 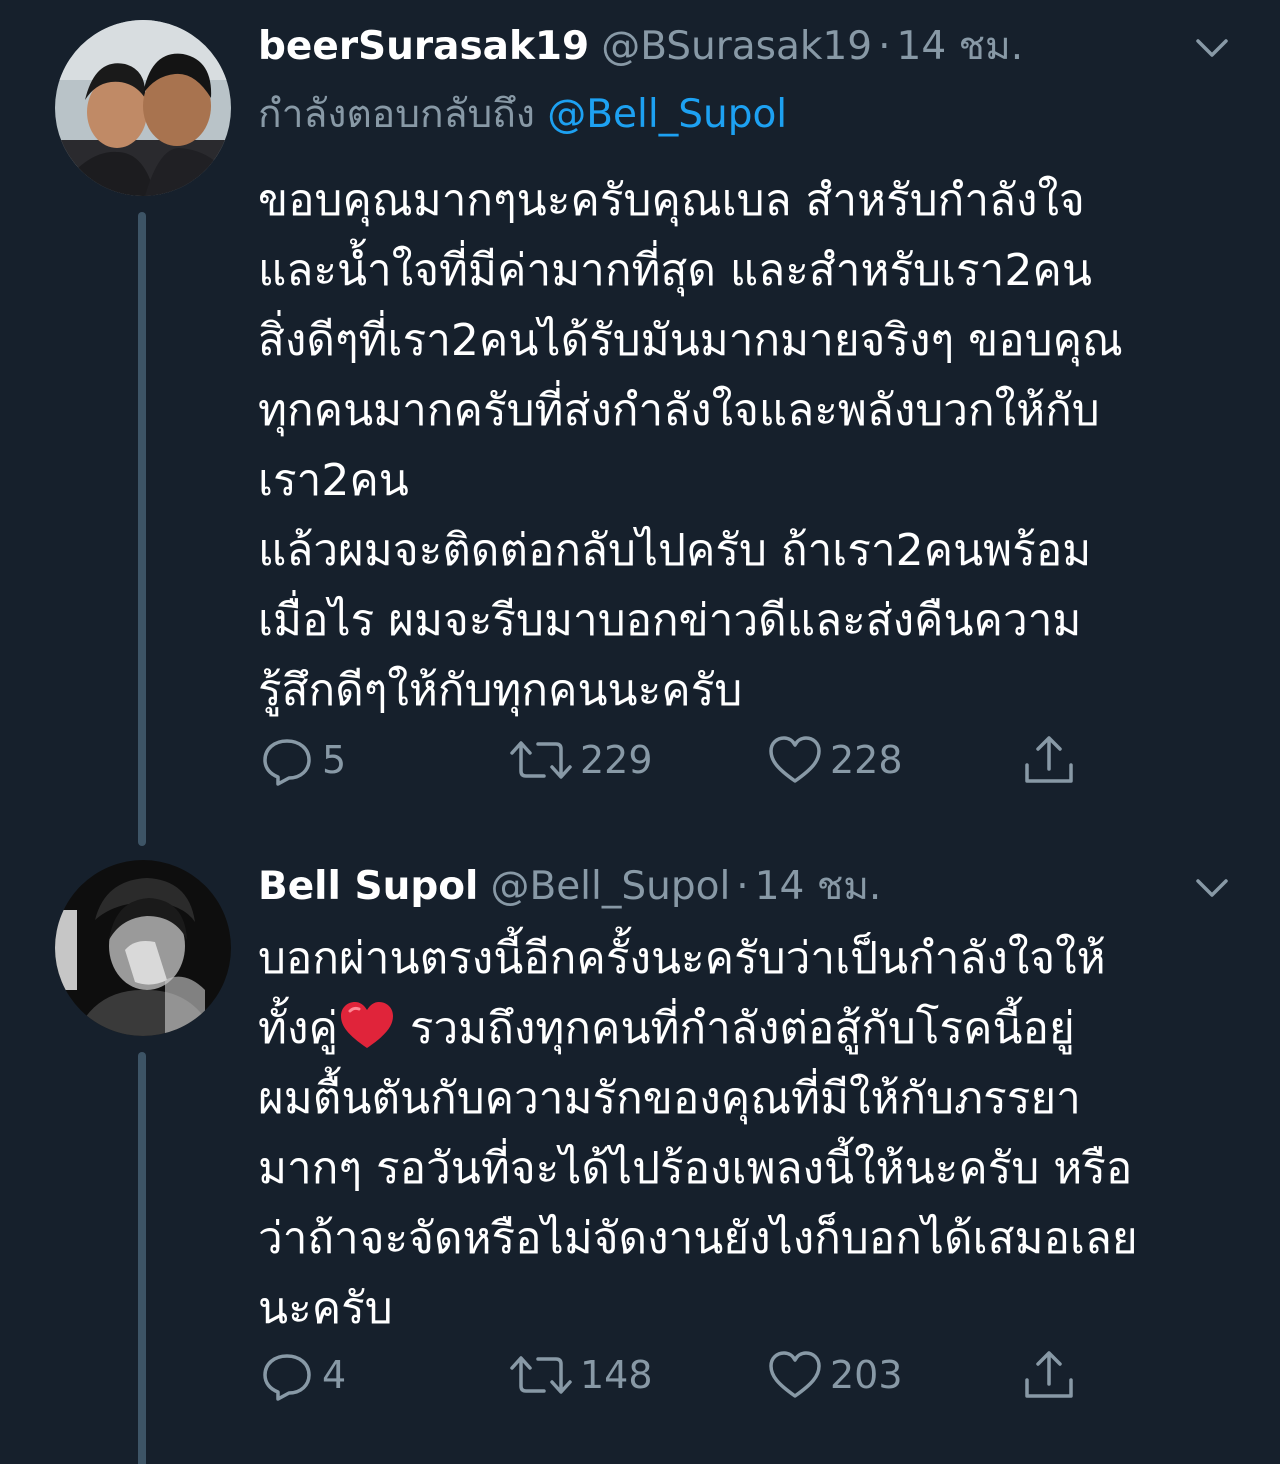 I want to click on like-button: 228, so click(x=834, y=760).